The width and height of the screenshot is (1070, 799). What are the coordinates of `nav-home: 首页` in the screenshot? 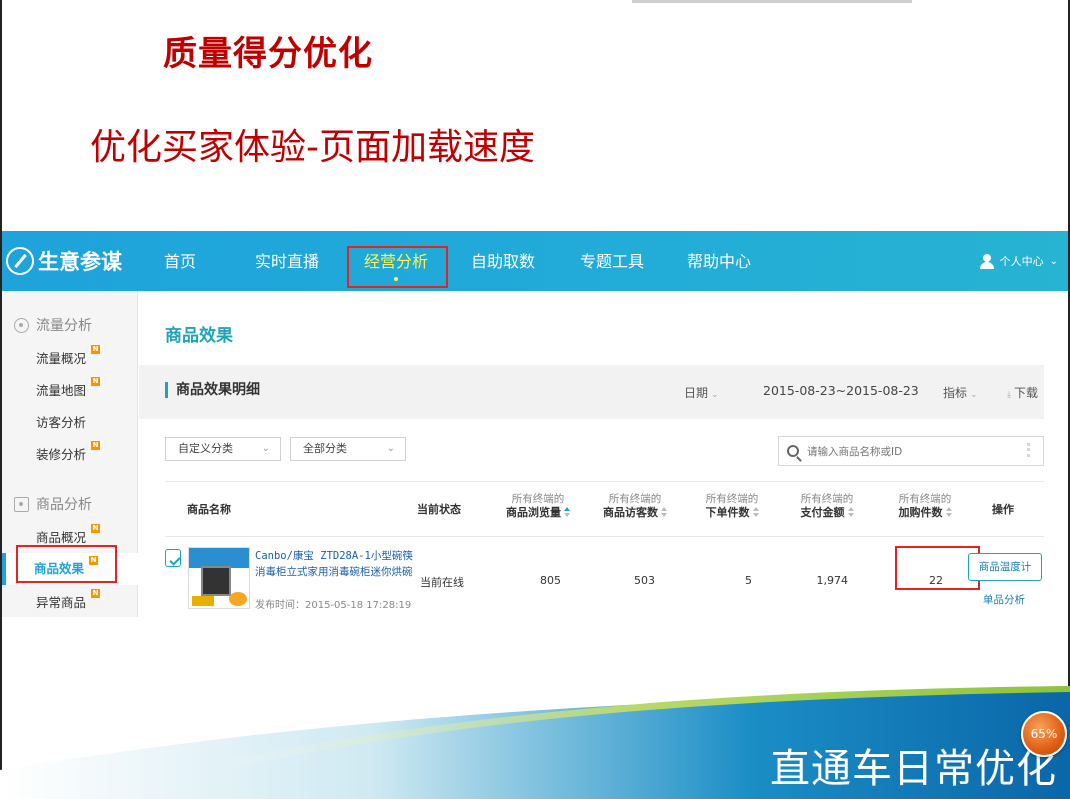 It's located at (180, 261).